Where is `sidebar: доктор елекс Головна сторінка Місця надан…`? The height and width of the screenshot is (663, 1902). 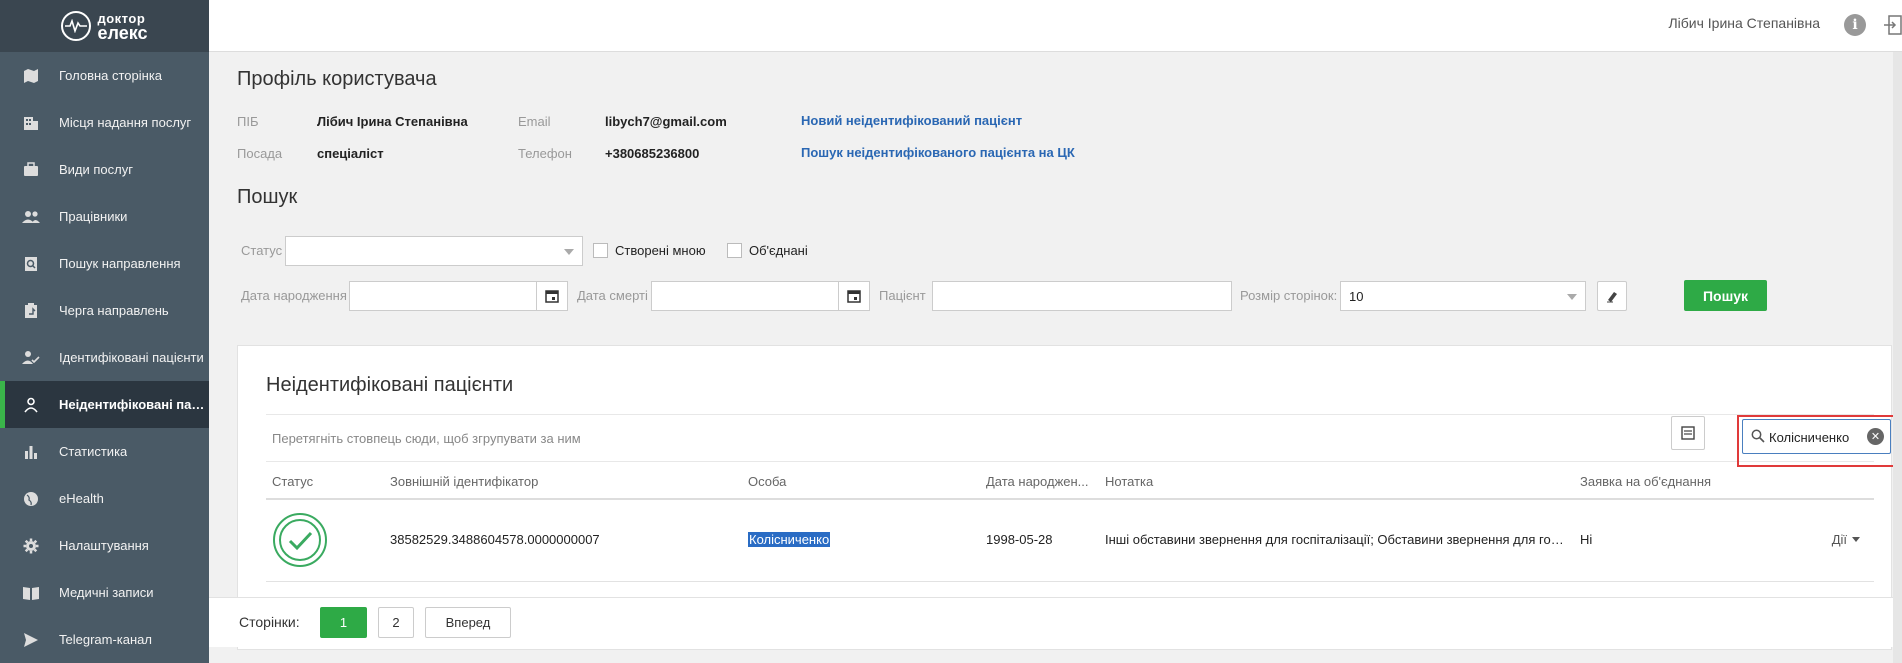
sidebar: доктор елекс Головна сторінка Місця надан… is located at coordinates (104, 331).